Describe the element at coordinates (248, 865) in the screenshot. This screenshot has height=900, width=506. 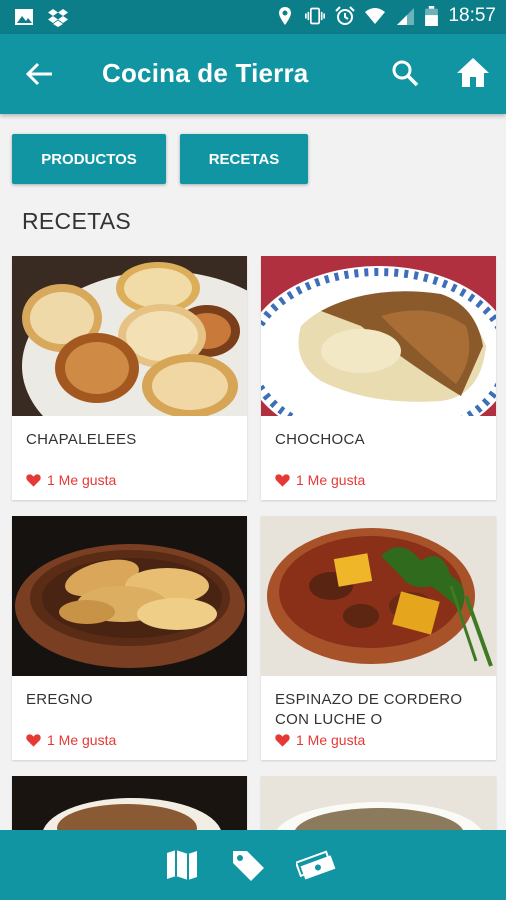
I see `tag-icon` at that location.